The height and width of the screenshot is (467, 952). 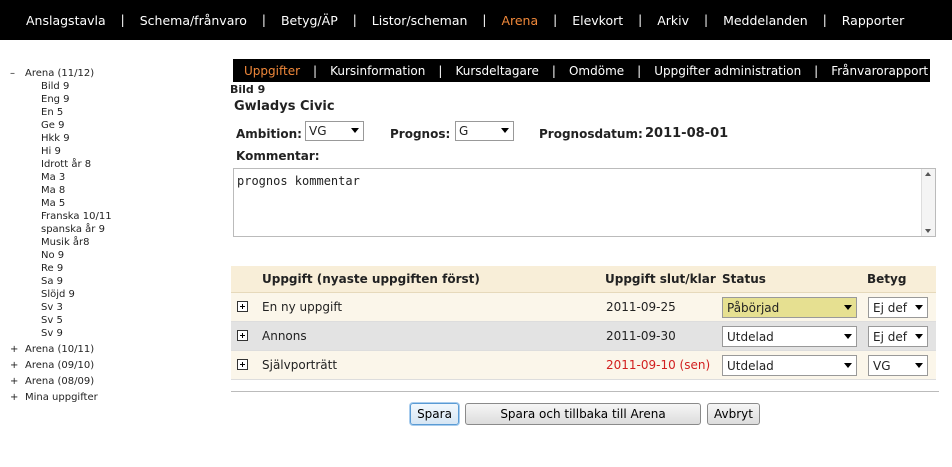 I want to click on tree-item: Slöjd 9, so click(x=76, y=294).